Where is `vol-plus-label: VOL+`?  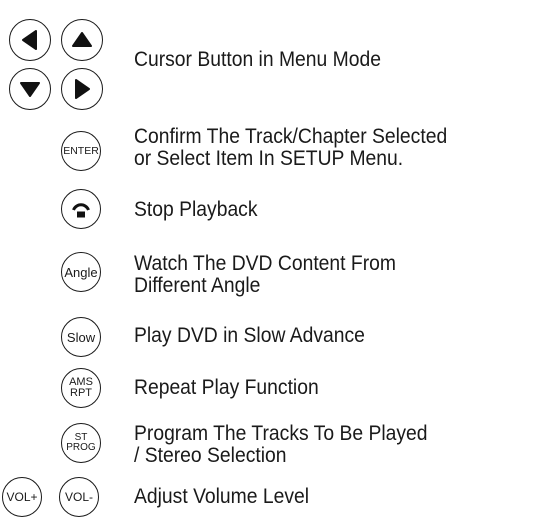 vol-plus-label: VOL+ is located at coordinates (22, 497).